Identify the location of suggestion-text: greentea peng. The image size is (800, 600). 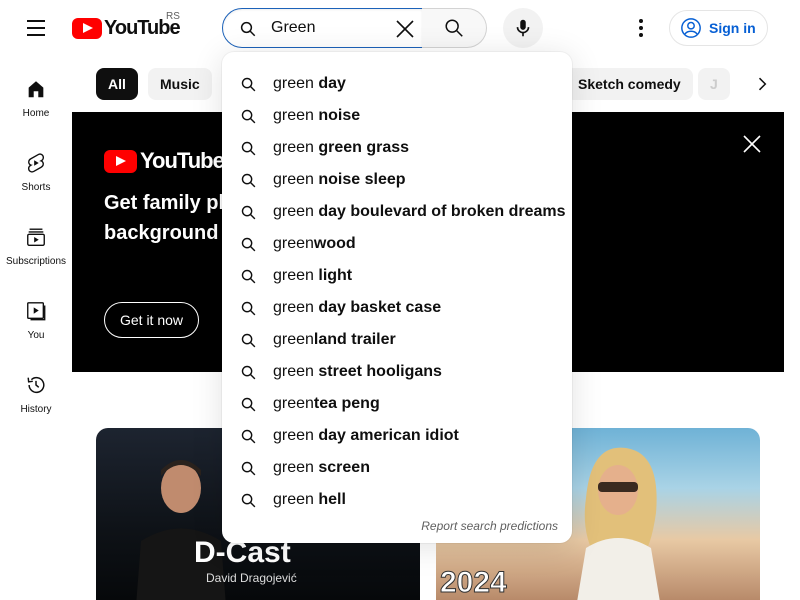
(326, 404).